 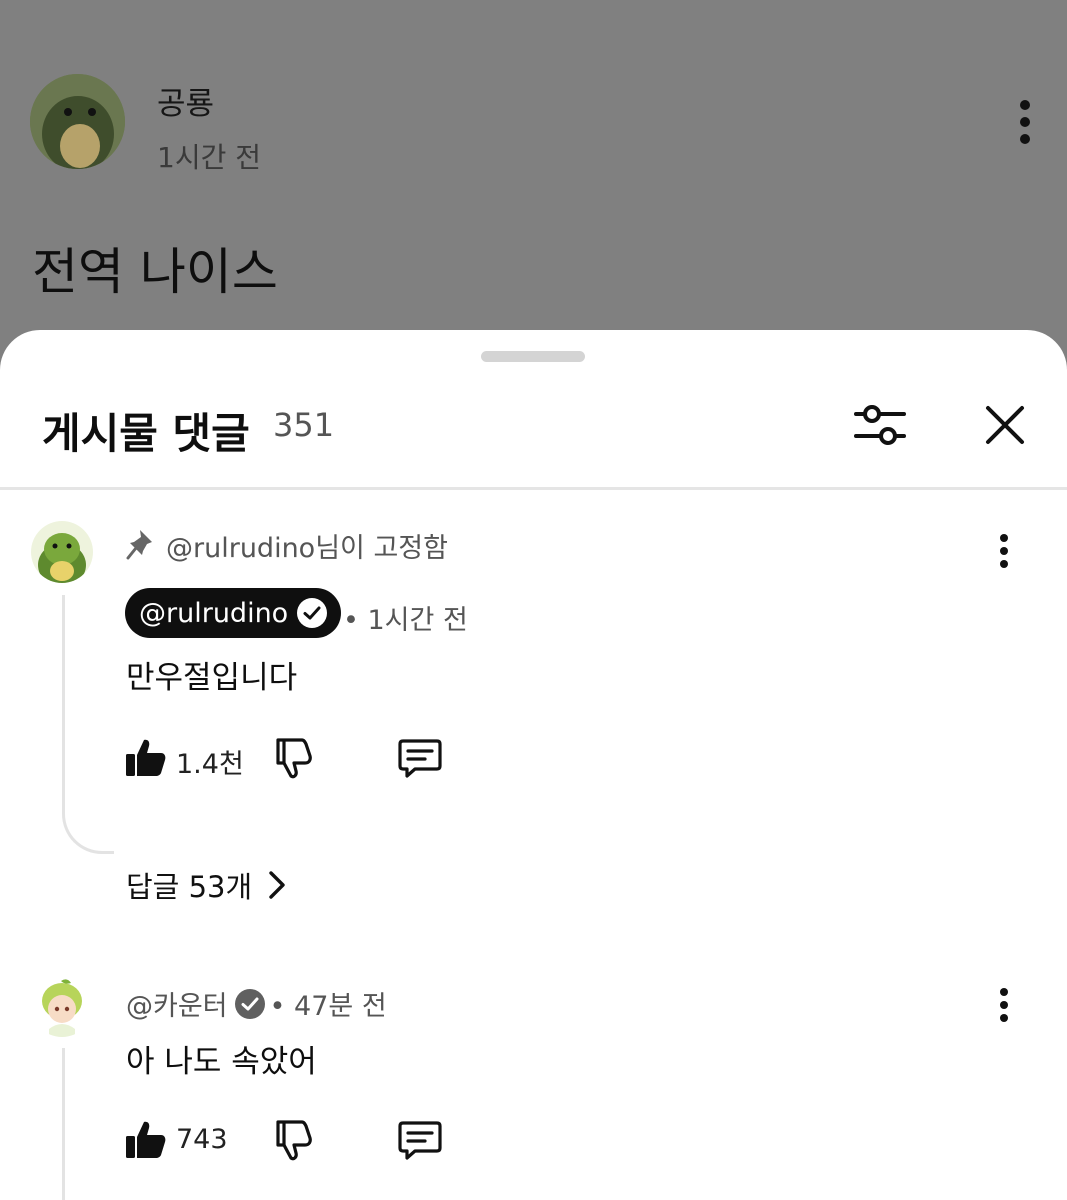 What do you see at coordinates (533, 356) in the screenshot?
I see `sheet-drag-handle` at bounding box center [533, 356].